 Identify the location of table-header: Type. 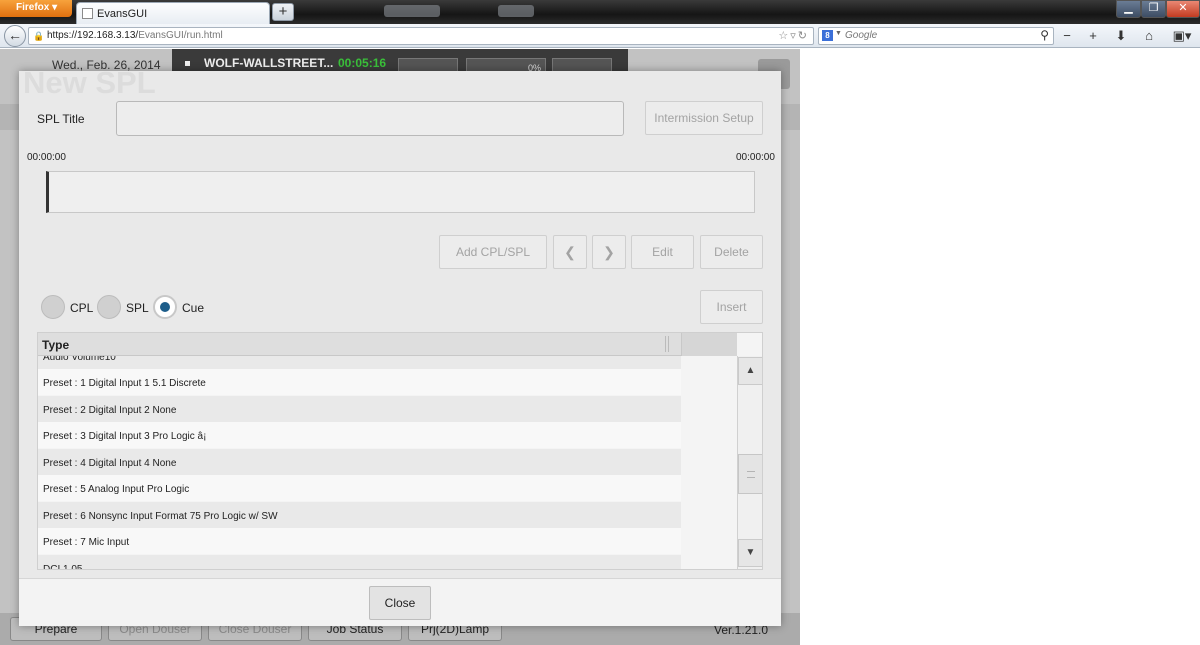
(387, 344).